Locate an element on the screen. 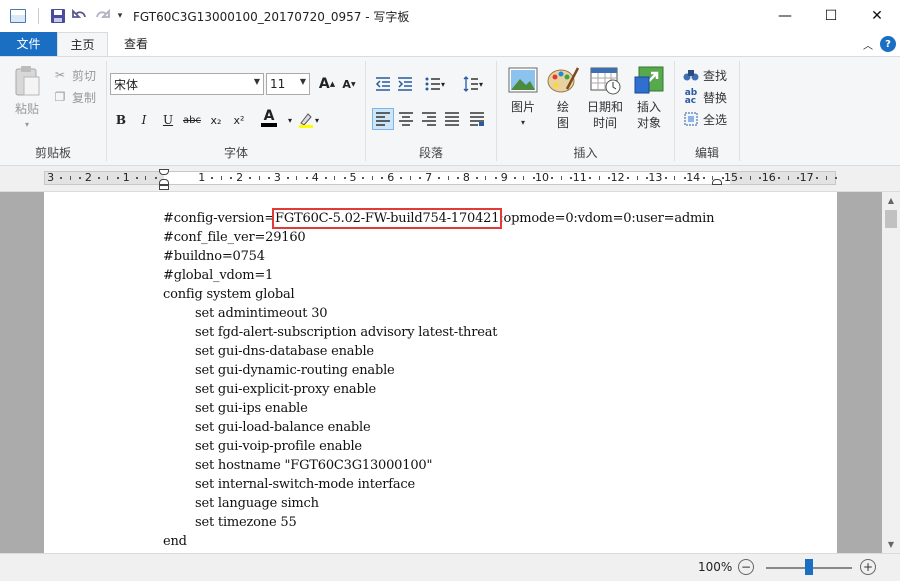 The image size is (900, 581). select-all-button: 全选 is located at coordinates (705, 119).